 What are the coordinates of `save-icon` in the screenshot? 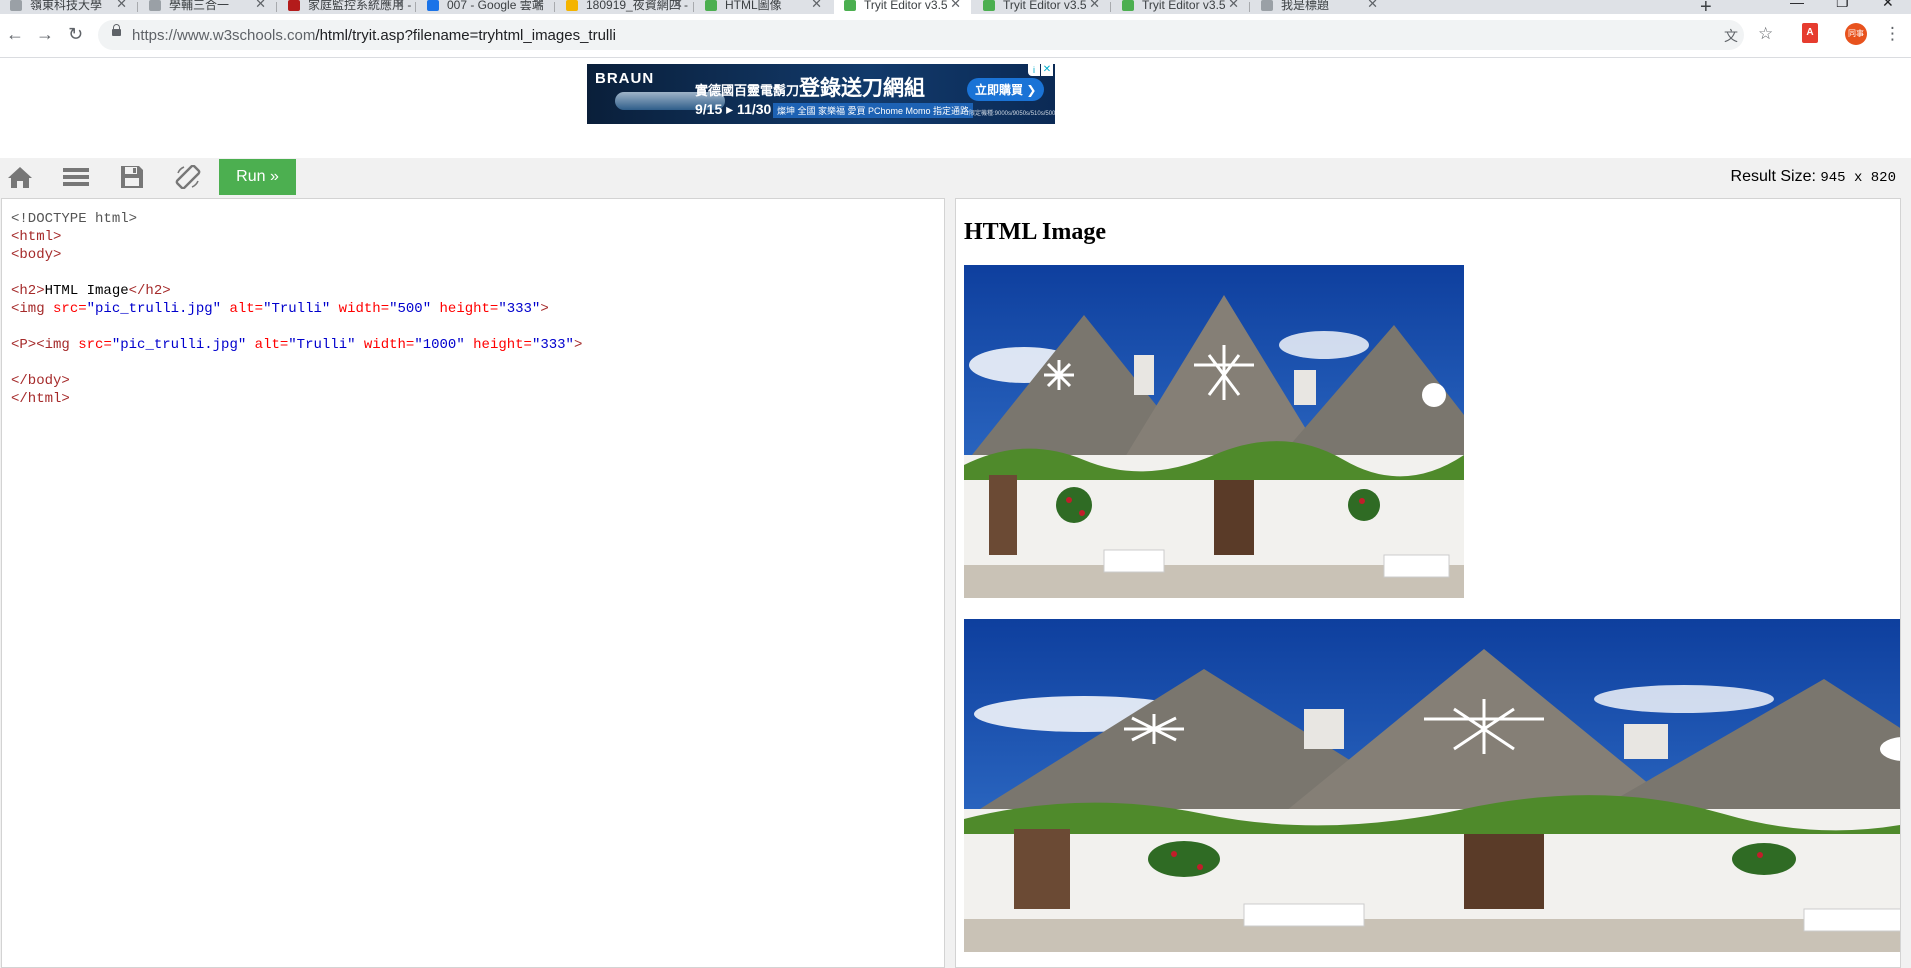 It's located at (132, 177).